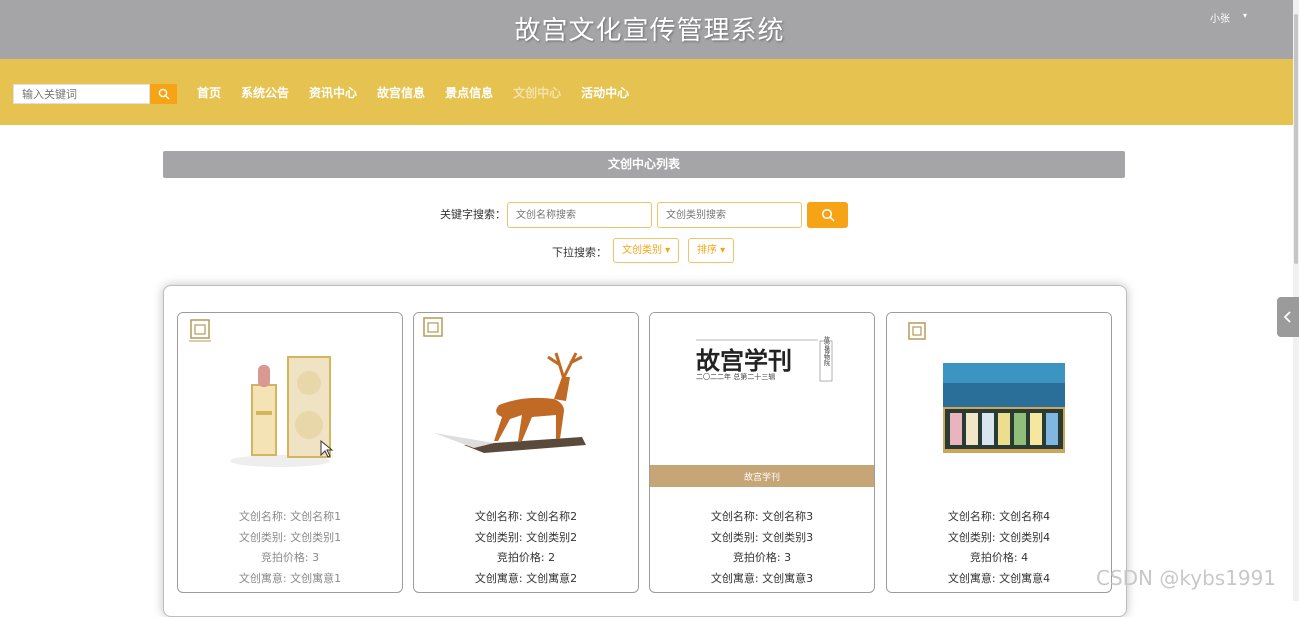 Image resolution: width=1299 pixels, height=617 pixels. I want to click on sort-dropdown: 排序 ▾, so click(711, 250).